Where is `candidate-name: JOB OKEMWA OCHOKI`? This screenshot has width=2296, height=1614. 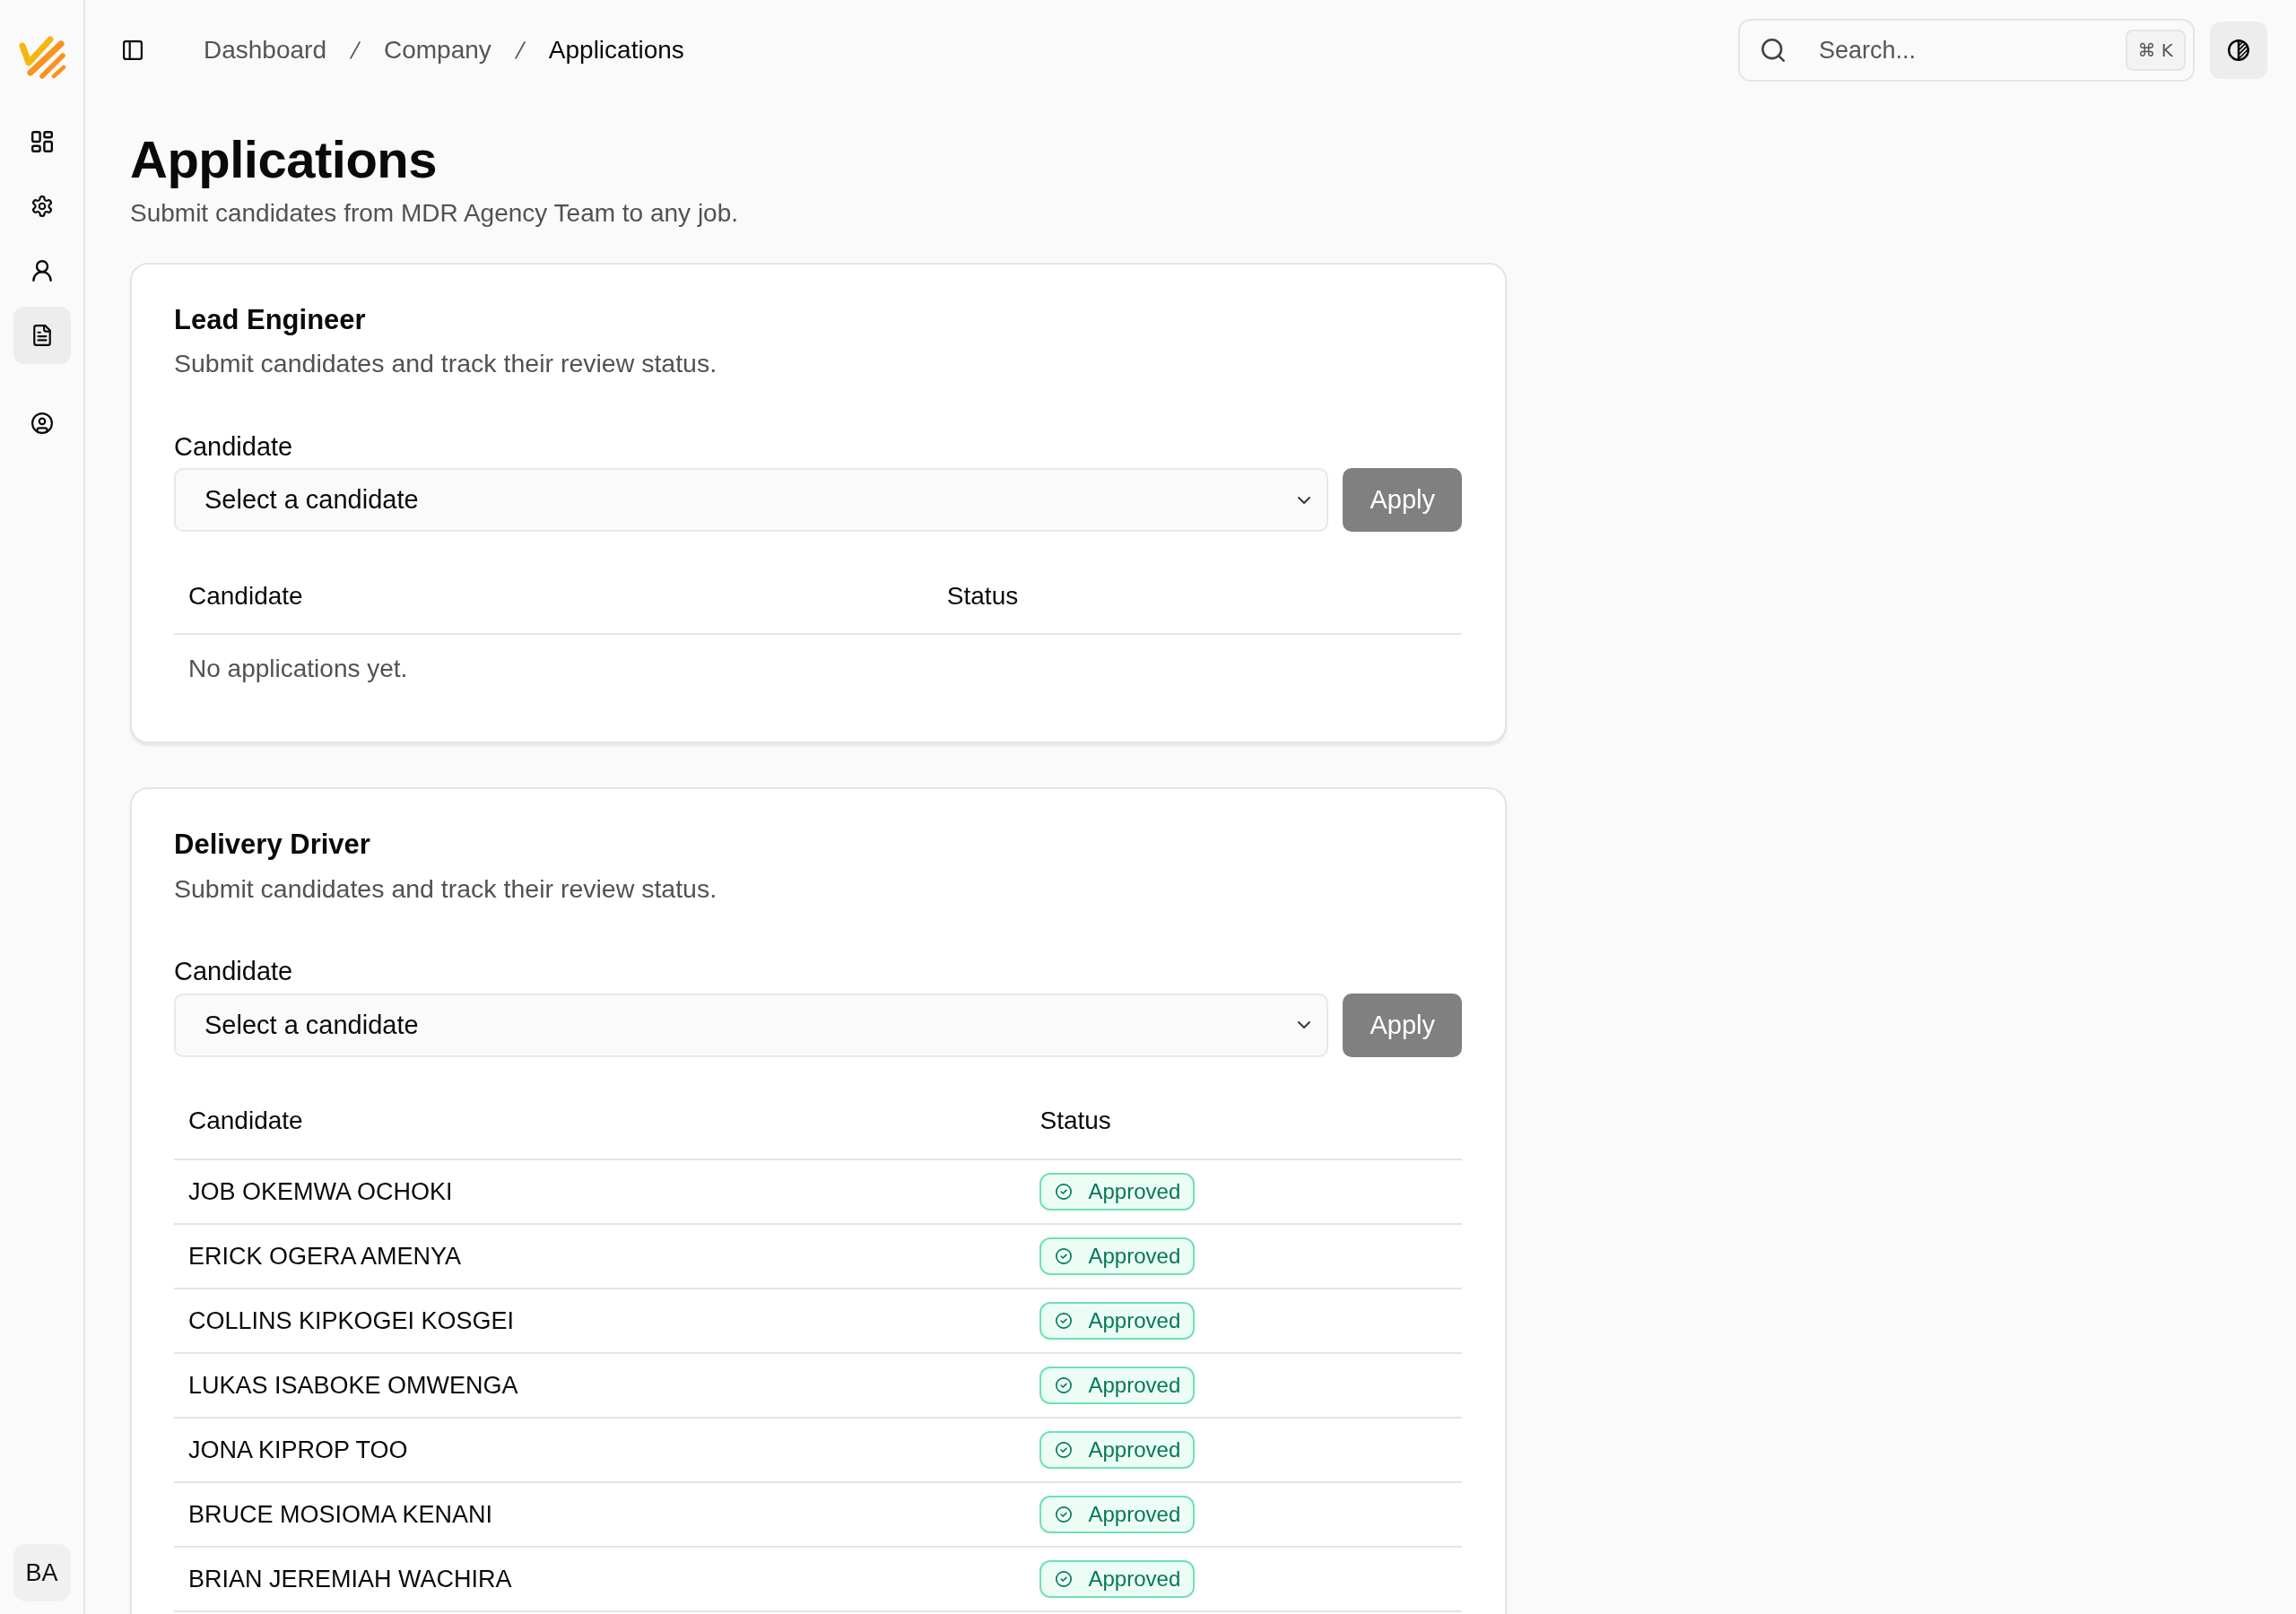
candidate-name: JOB OKEMWA OCHOKI is located at coordinates (600, 1191).